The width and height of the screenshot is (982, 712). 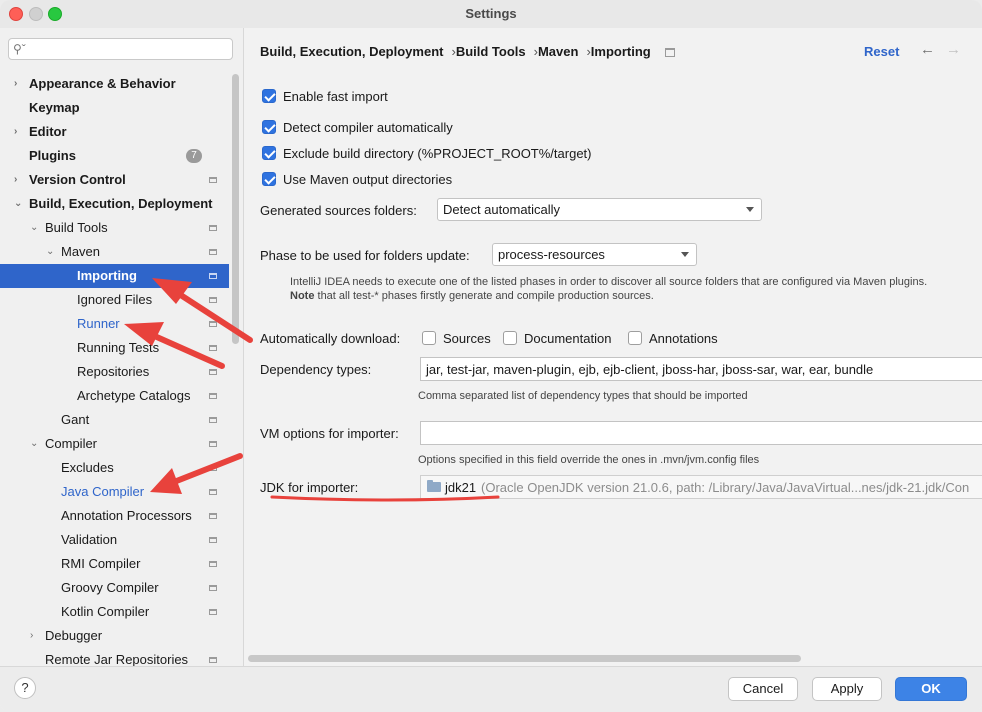 I want to click on cancel-button: Cancel, so click(x=763, y=689).